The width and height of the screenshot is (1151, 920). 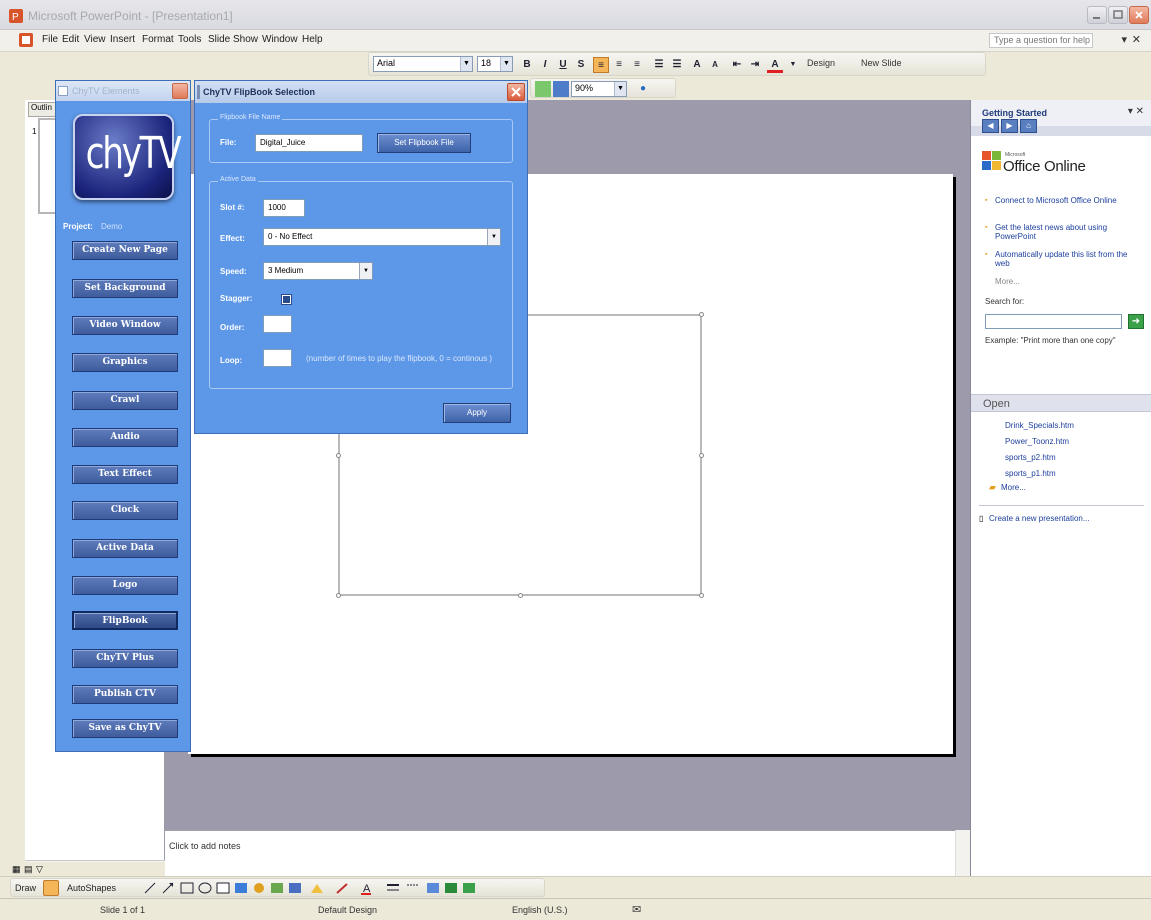 What do you see at coordinates (599, 89) in the screenshot?
I see `zoom-select: 90% ▼` at bounding box center [599, 89].